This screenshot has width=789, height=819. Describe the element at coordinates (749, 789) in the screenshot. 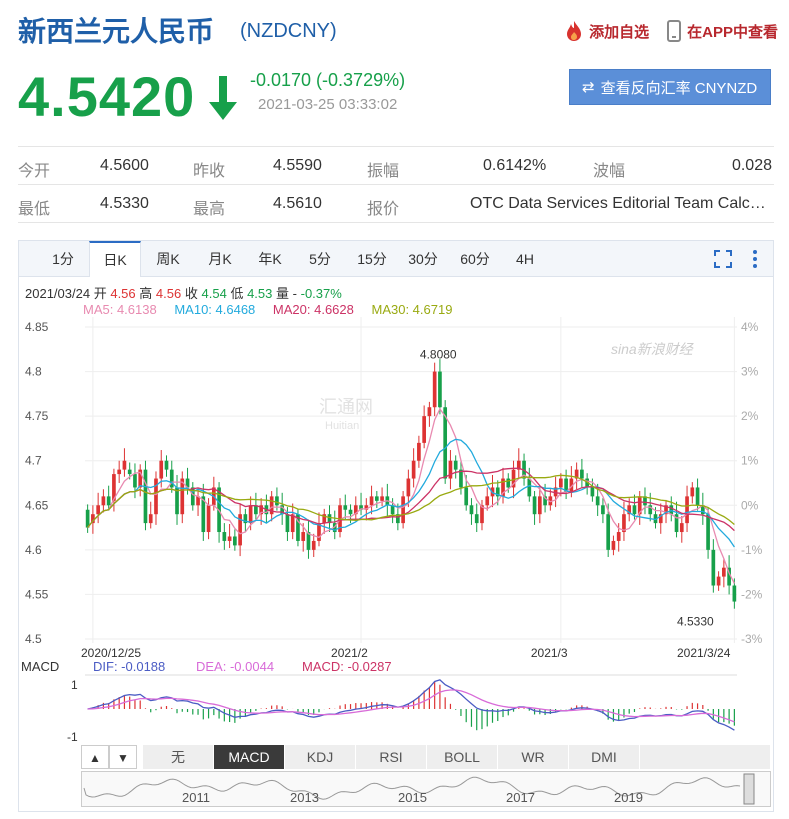

I see `timeline-handle` at that location.